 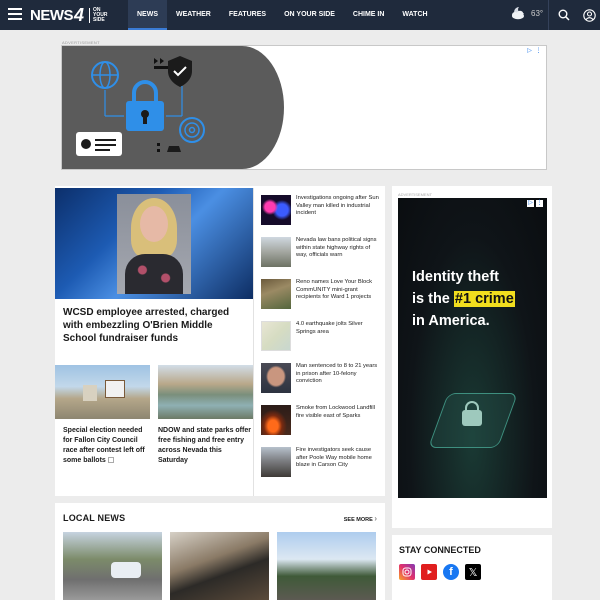 I want to click on news4-logo: NEWS 4 ON YOUR SIDE, so click(x=68, y=15).